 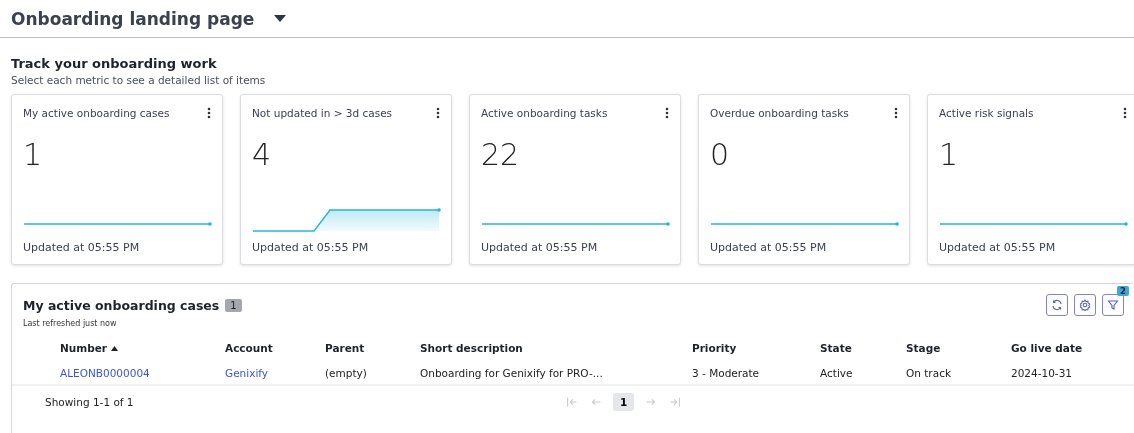 I want to click on column-header: Stage, so click(x=923, y=348).